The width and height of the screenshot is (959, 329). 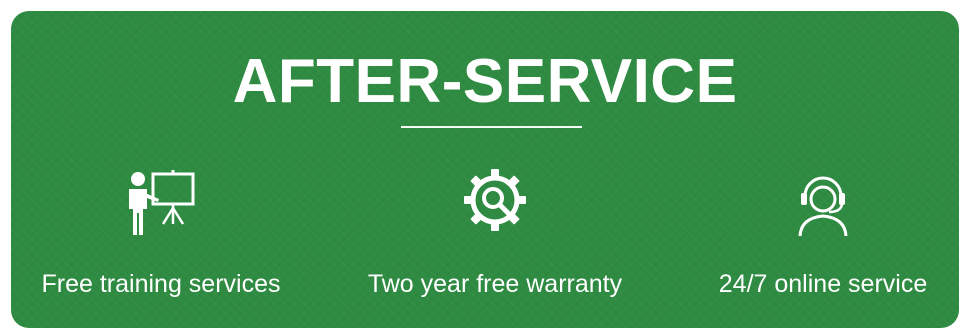 What do you see at coordinates (161, 284) in the screenshot?
I see `feature-label: Free training services` at bounding box center [161, 284].